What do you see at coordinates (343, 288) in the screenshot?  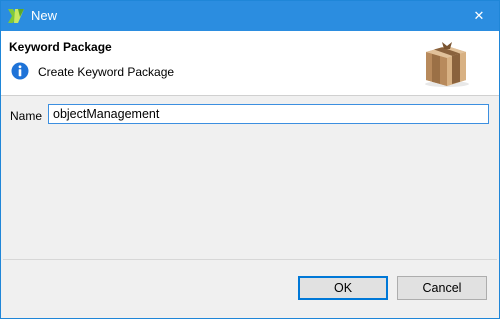 I see `ok-button: OK` at bounding box center [343, 288].